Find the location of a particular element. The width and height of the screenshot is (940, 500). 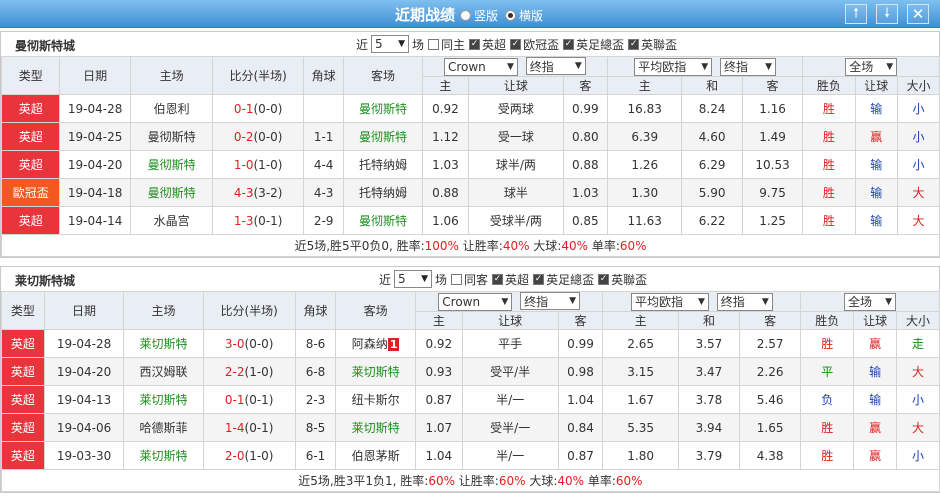

col-asian-away: 客 is located at coordinates (580, 320).